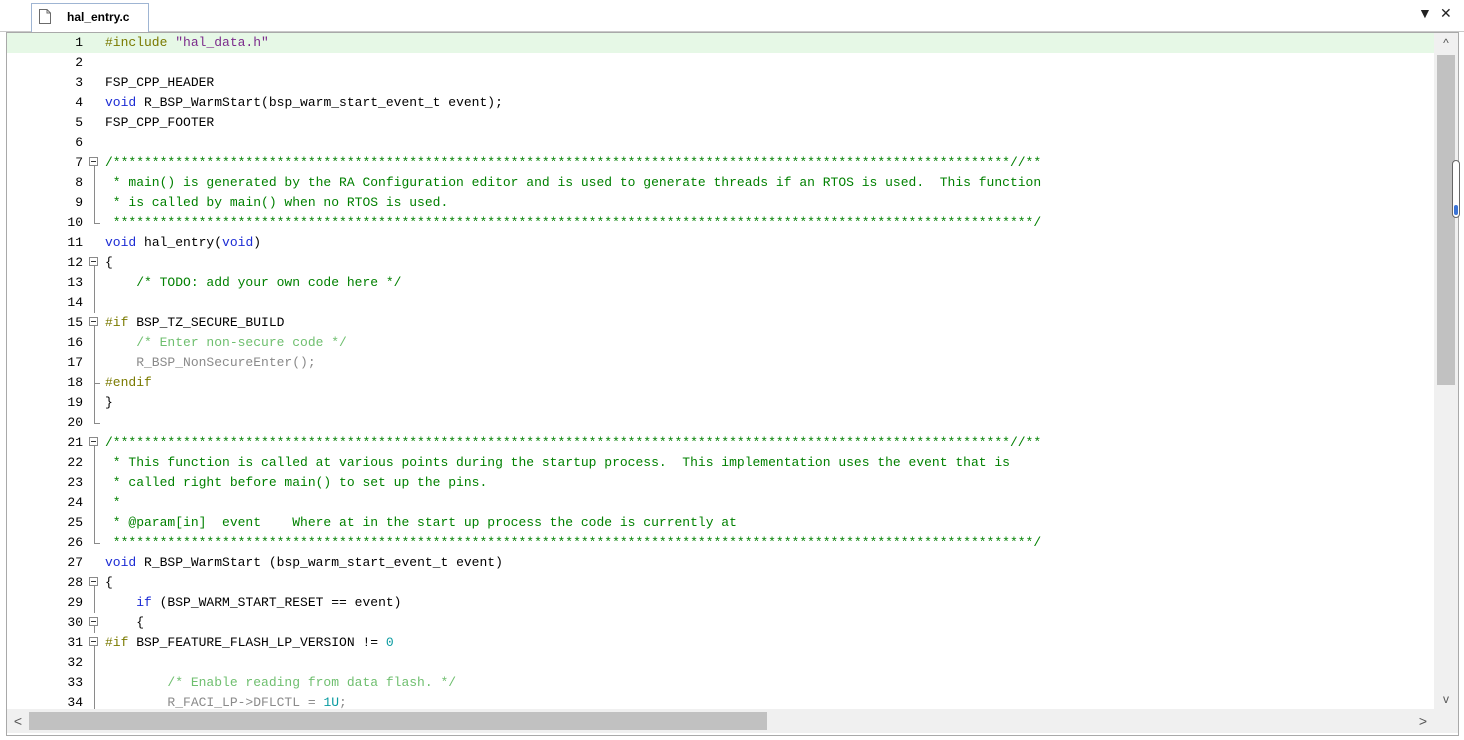 The image size is (1464, 740). I want to click on code-line: 16 /* Enter non-secure code */, so click(720, 343).